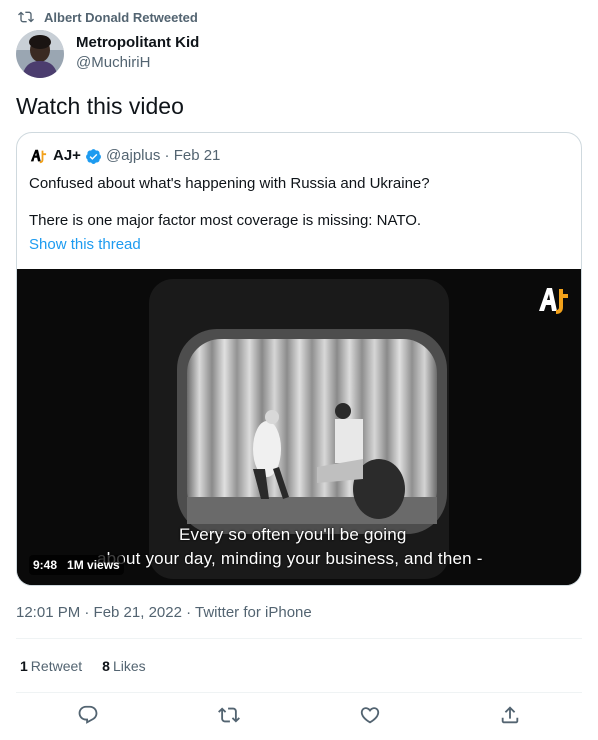 The height and width of the screenshot is (740, 598). I want to click on share-button, so click(510, 715).